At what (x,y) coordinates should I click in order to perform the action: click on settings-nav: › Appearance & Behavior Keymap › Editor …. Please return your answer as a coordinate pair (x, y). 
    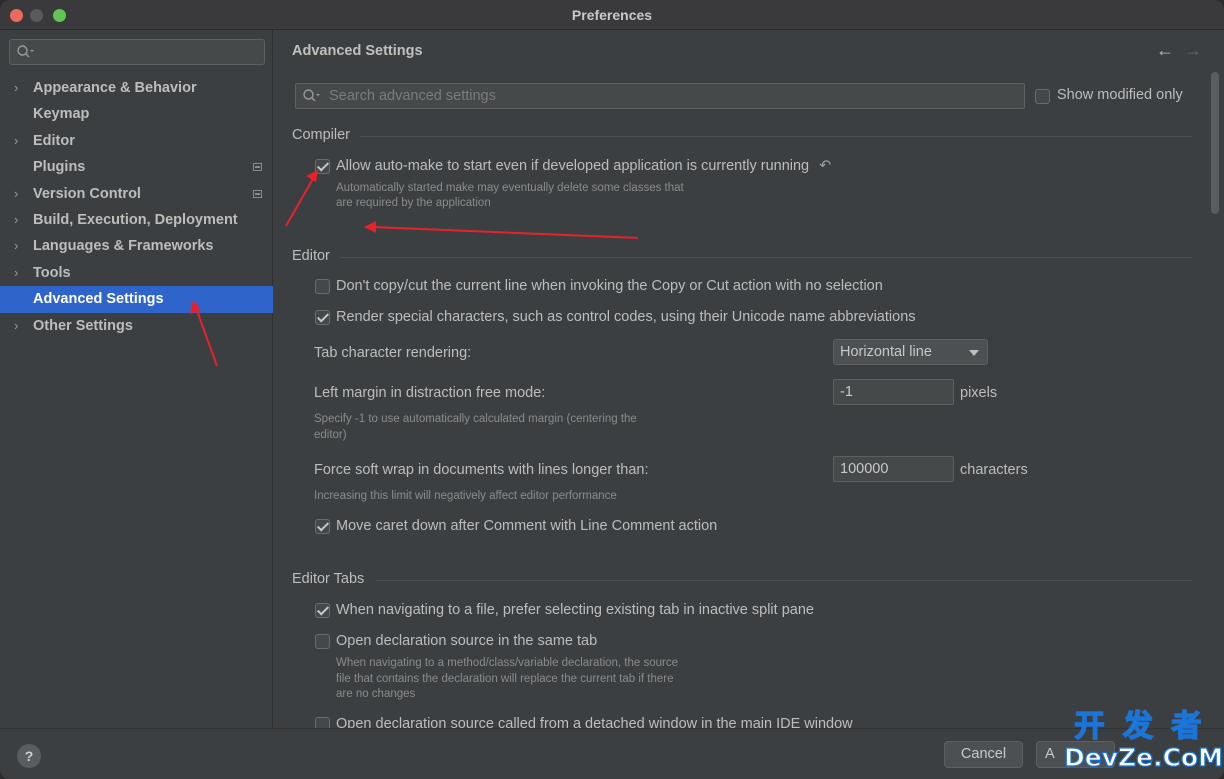
    Looking at the image, I should click on (136, 207).